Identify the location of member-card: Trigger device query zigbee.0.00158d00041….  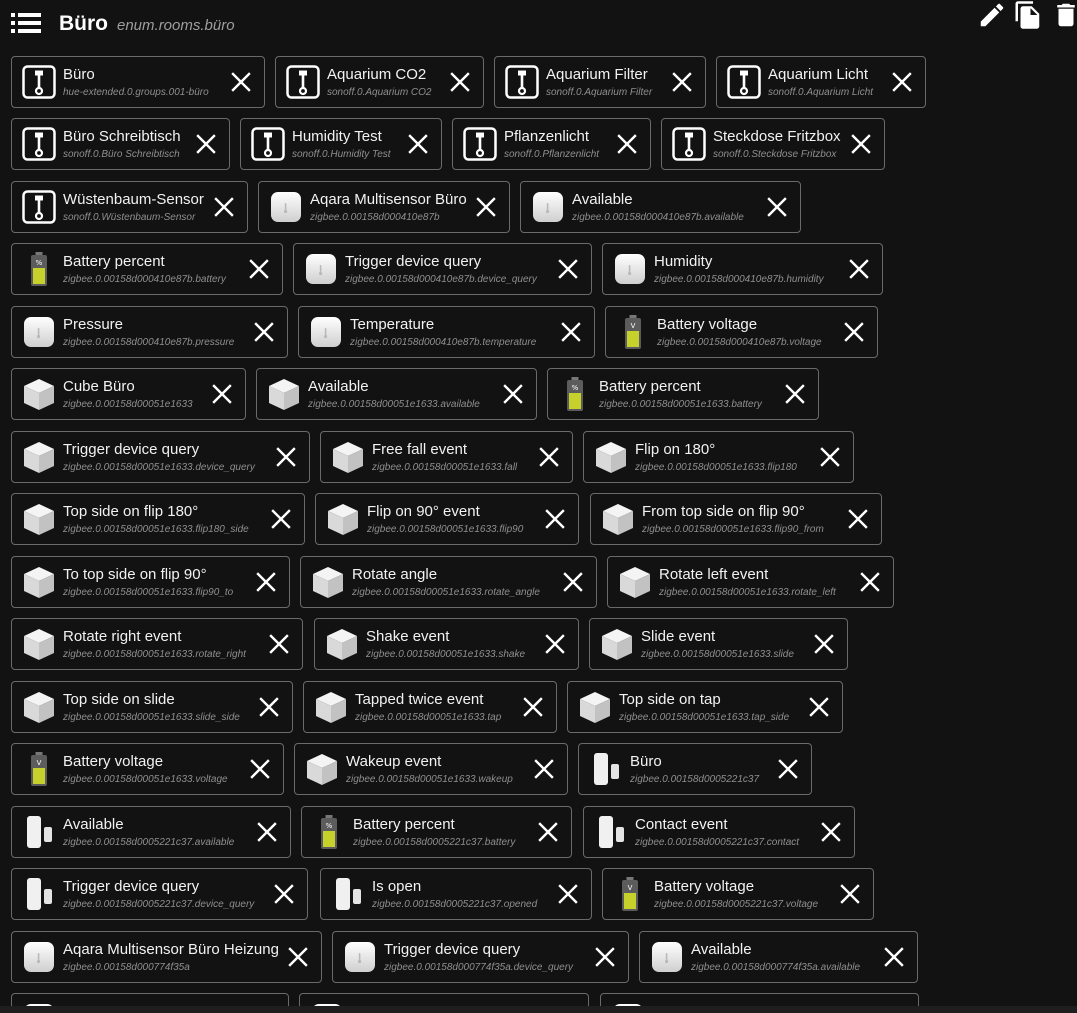
(442, 269).